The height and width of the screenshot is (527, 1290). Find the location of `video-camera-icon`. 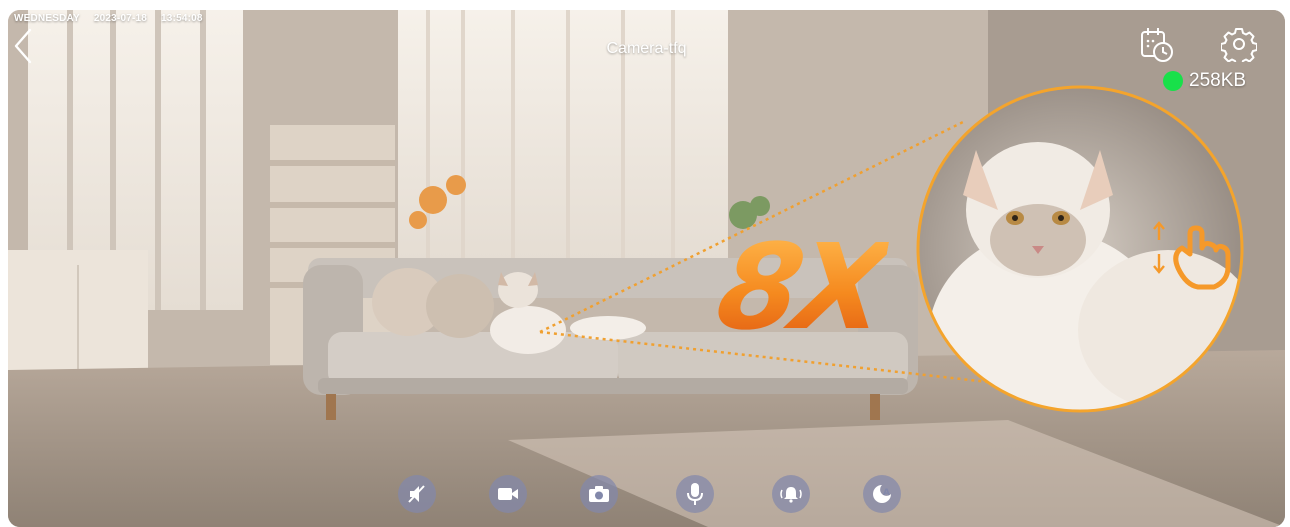

video-camera-icon is located at coordinates (508, 494).